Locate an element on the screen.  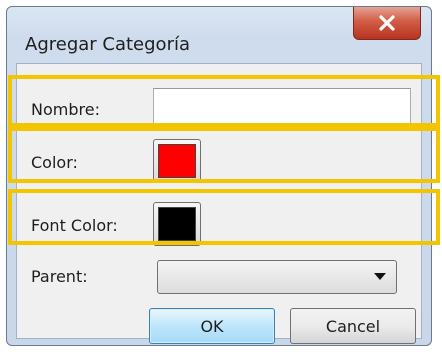
color-picker-button is located at coordinates (177, 161).